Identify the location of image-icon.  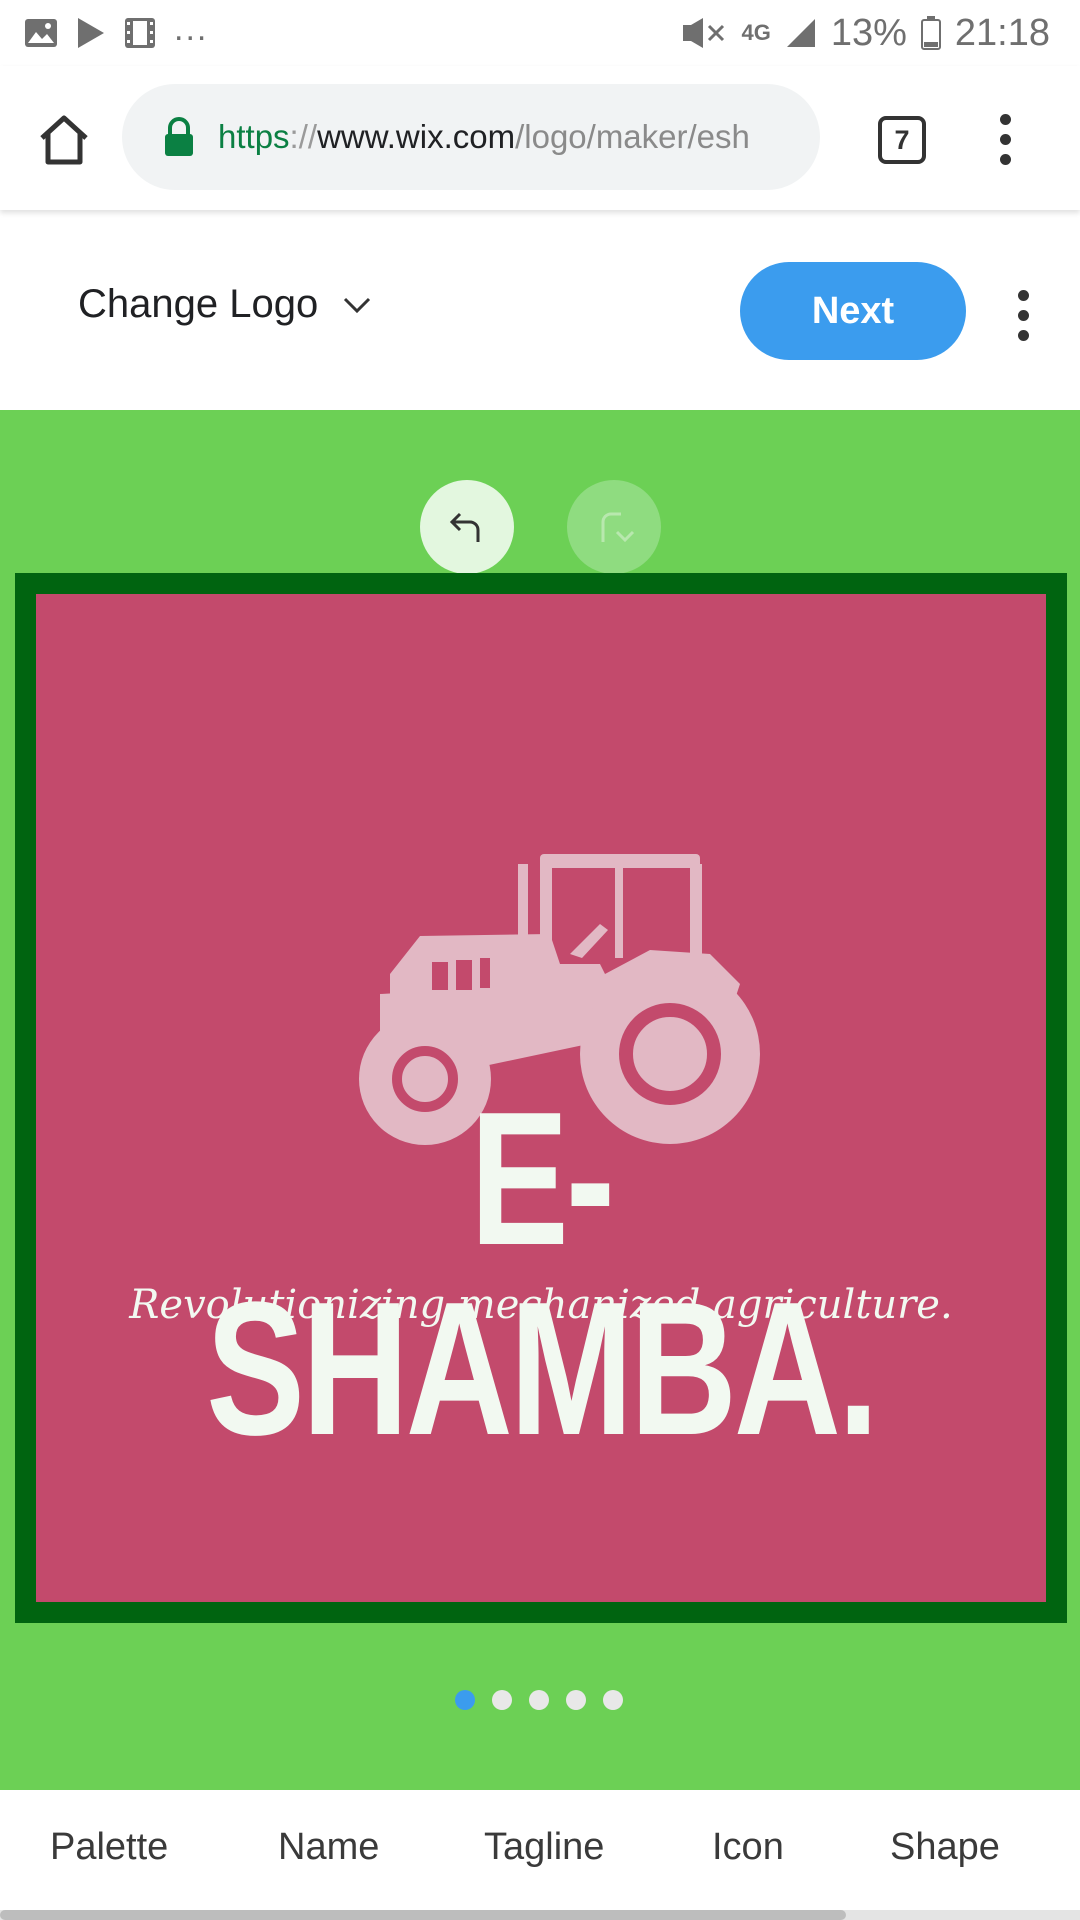
(41, 33).